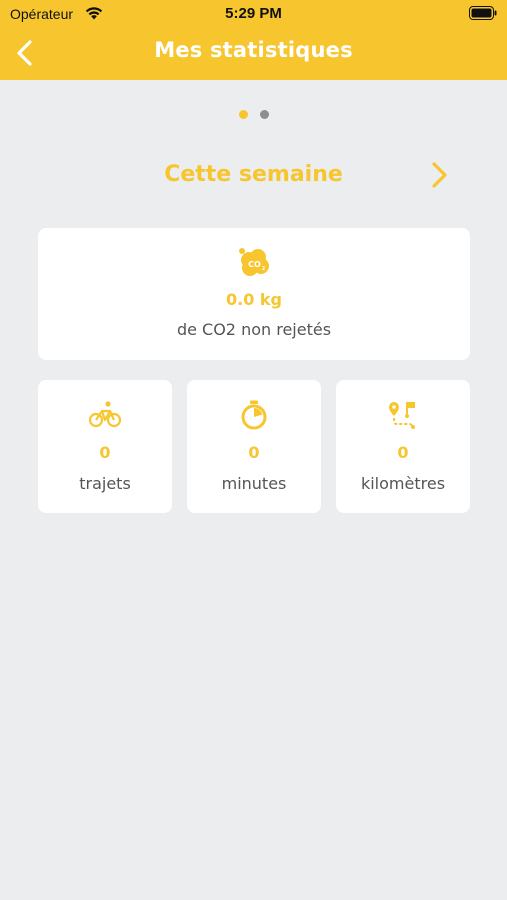  I want to click on stopwatch-icon, so click(254, 417).